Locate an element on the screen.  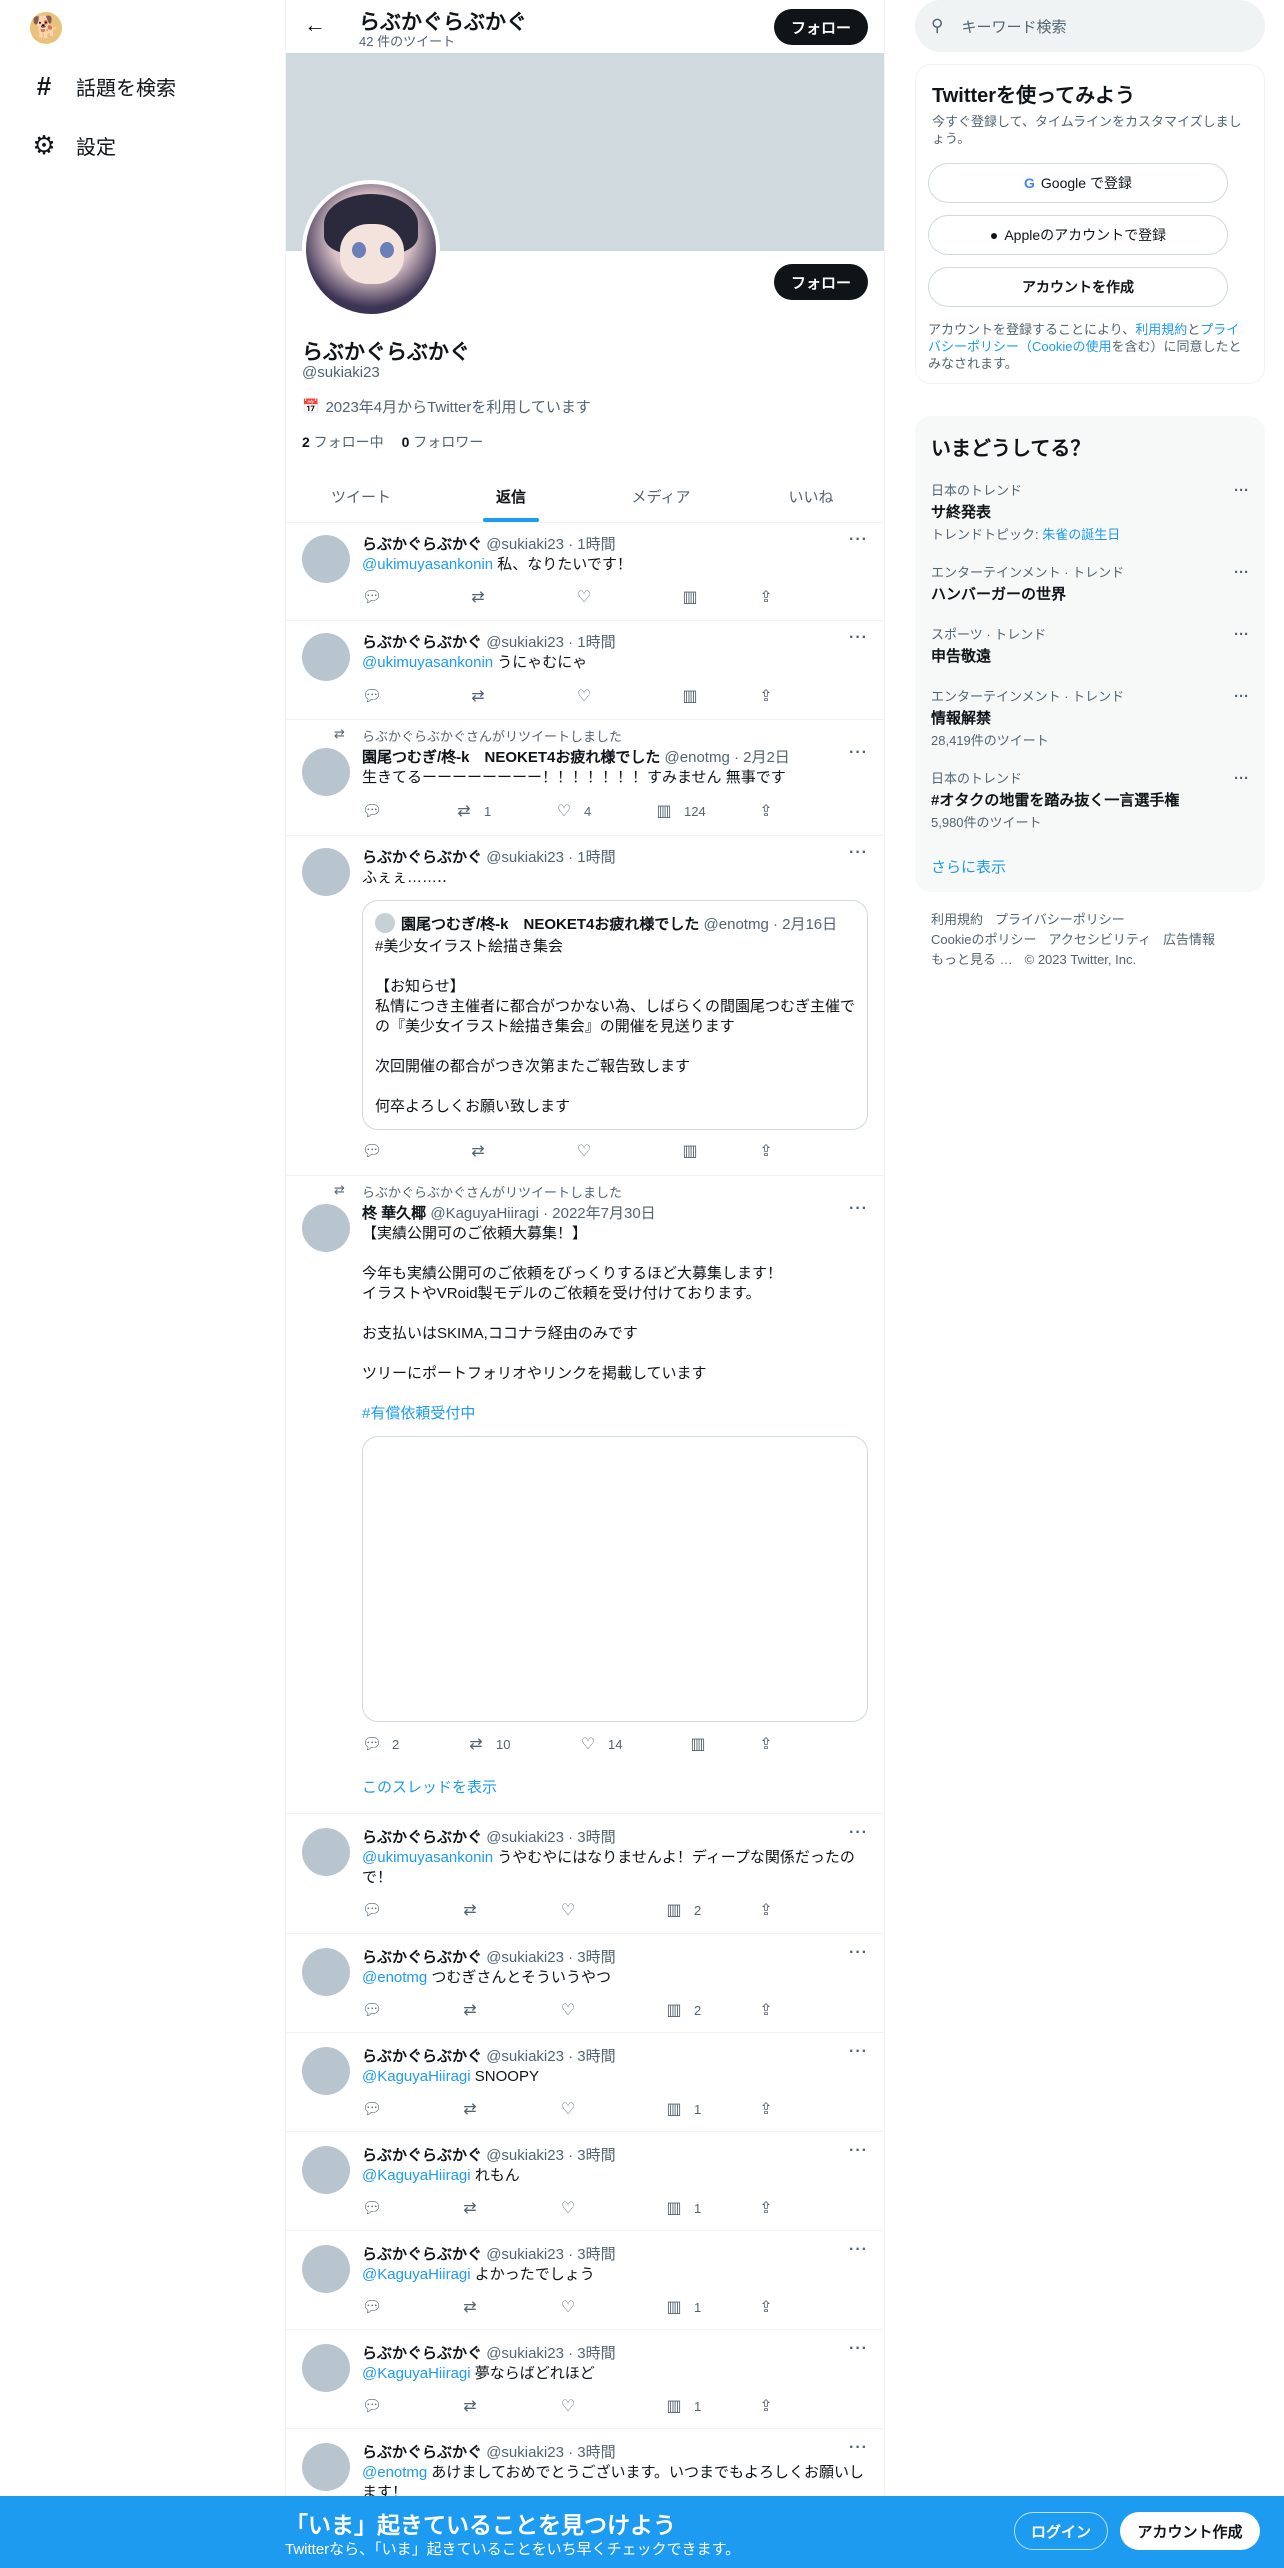
footer-accessibility: アクセシビリティ is located at coordinates (1099, 939).